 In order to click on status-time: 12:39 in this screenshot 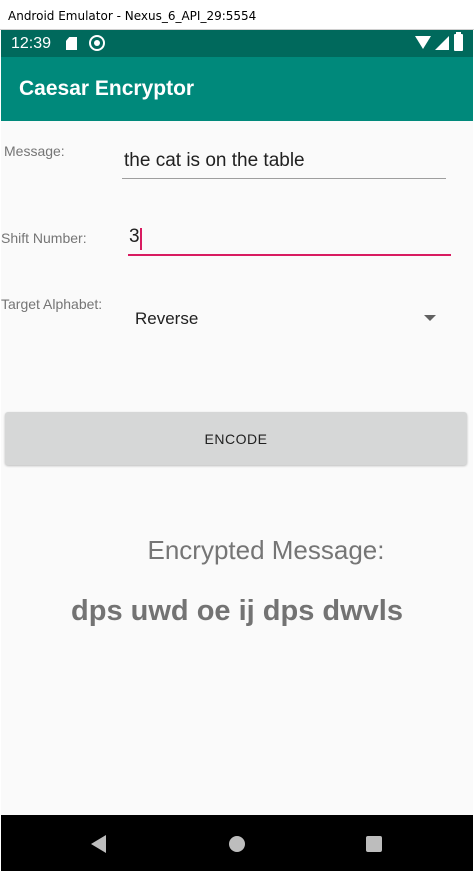, I will do `click(31, 43)`.